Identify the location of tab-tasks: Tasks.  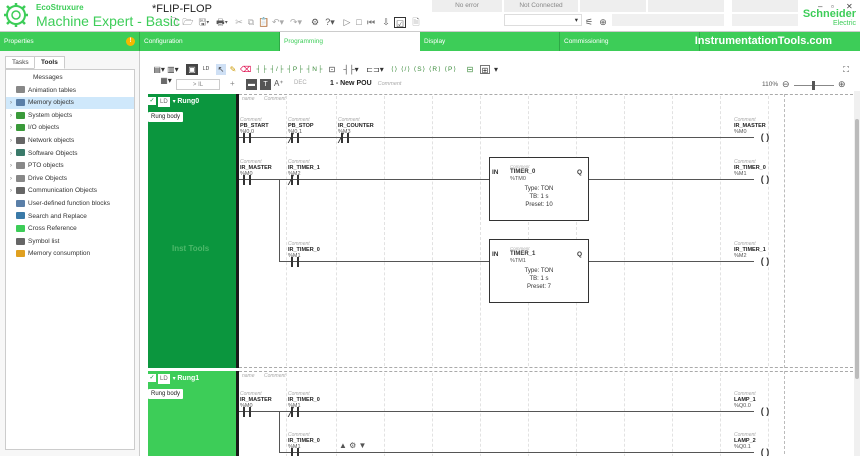
(20, 62).